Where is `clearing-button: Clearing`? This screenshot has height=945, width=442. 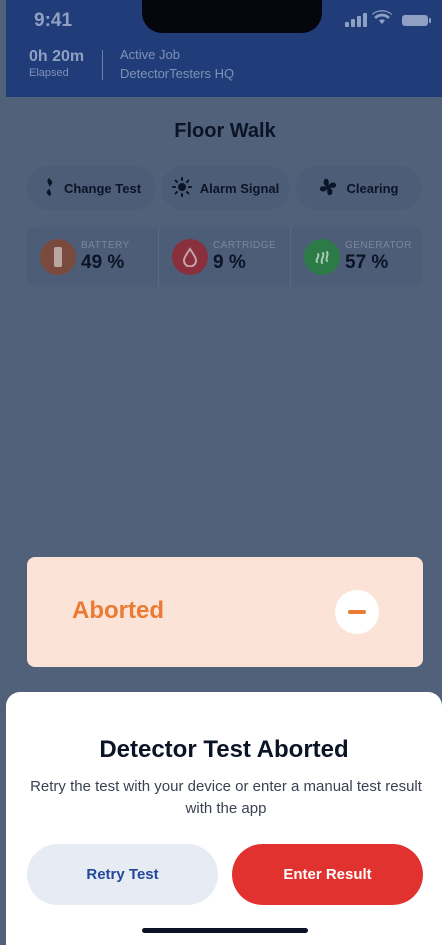 clearing-button: Clearing is located at coordinates (358, 188).